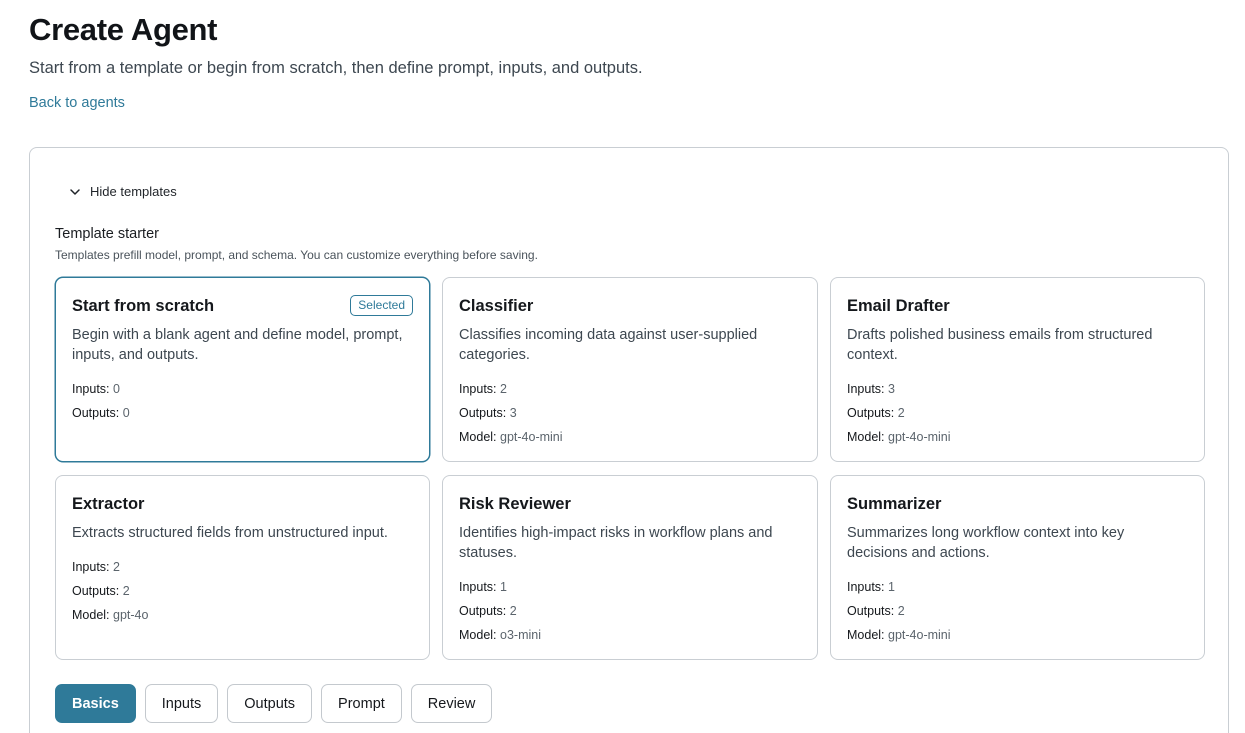 This screenshot has width=1245, height=733. Describe the element at coordinates (101, 413) in the screenshot. I see `template-outputs-count: Outputs: 0` at that location.